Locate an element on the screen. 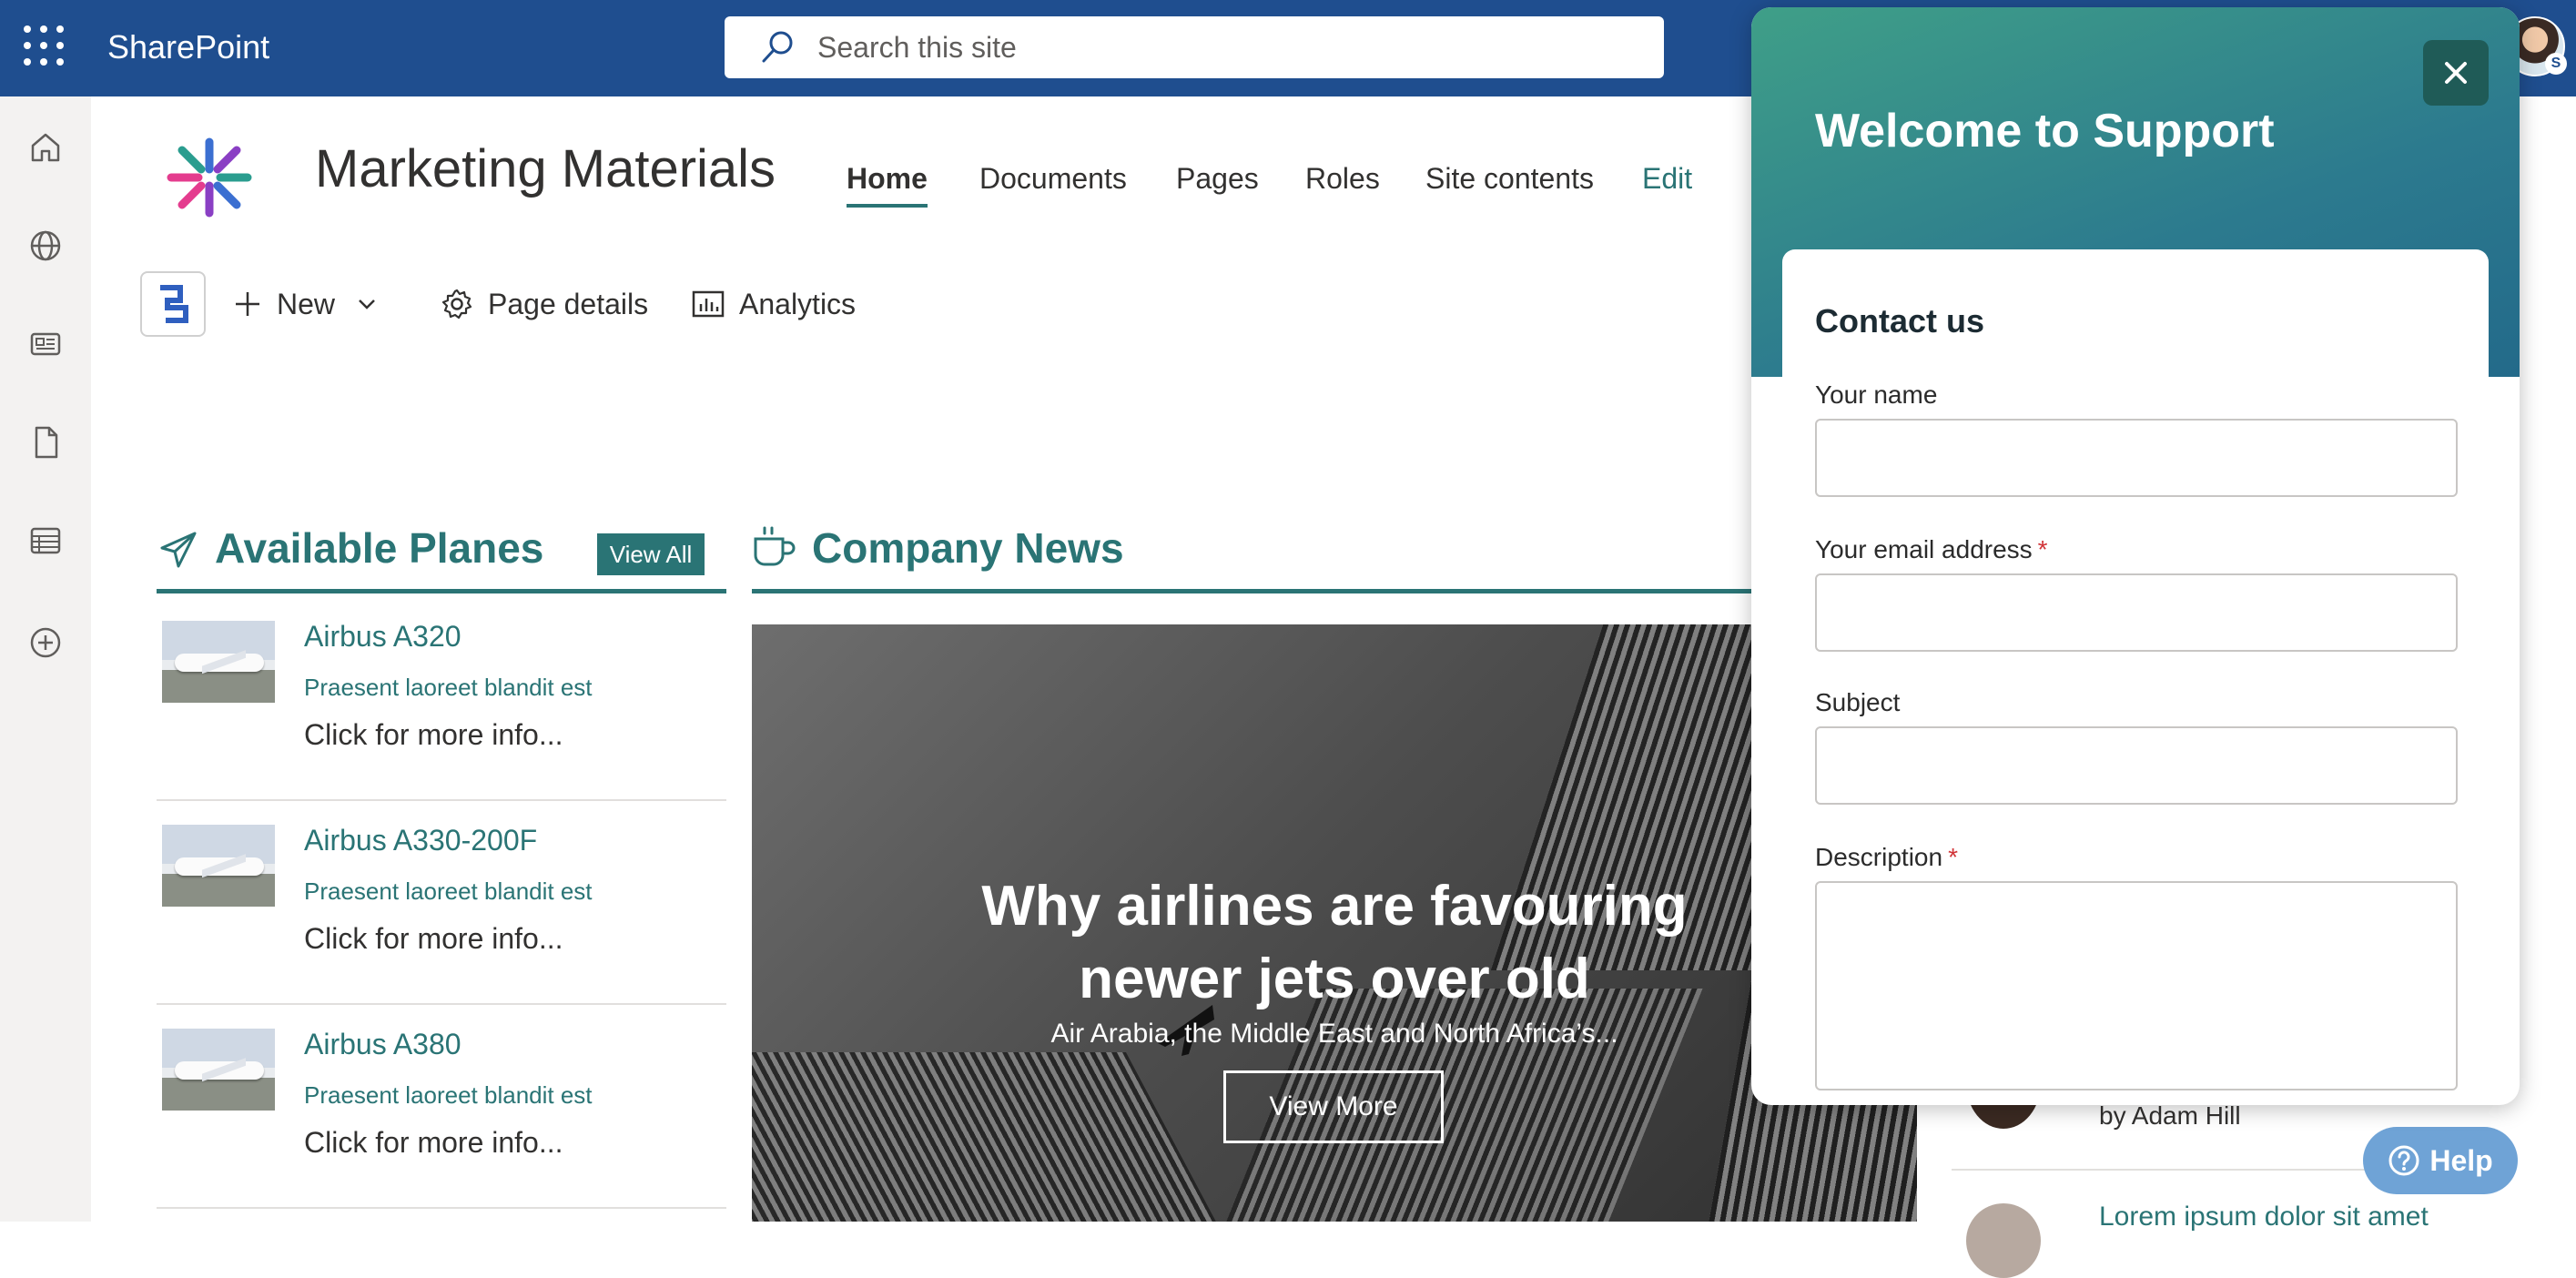 This screenshot has width=2576, height=1278. list-icon is located at coordinates (45, 540).